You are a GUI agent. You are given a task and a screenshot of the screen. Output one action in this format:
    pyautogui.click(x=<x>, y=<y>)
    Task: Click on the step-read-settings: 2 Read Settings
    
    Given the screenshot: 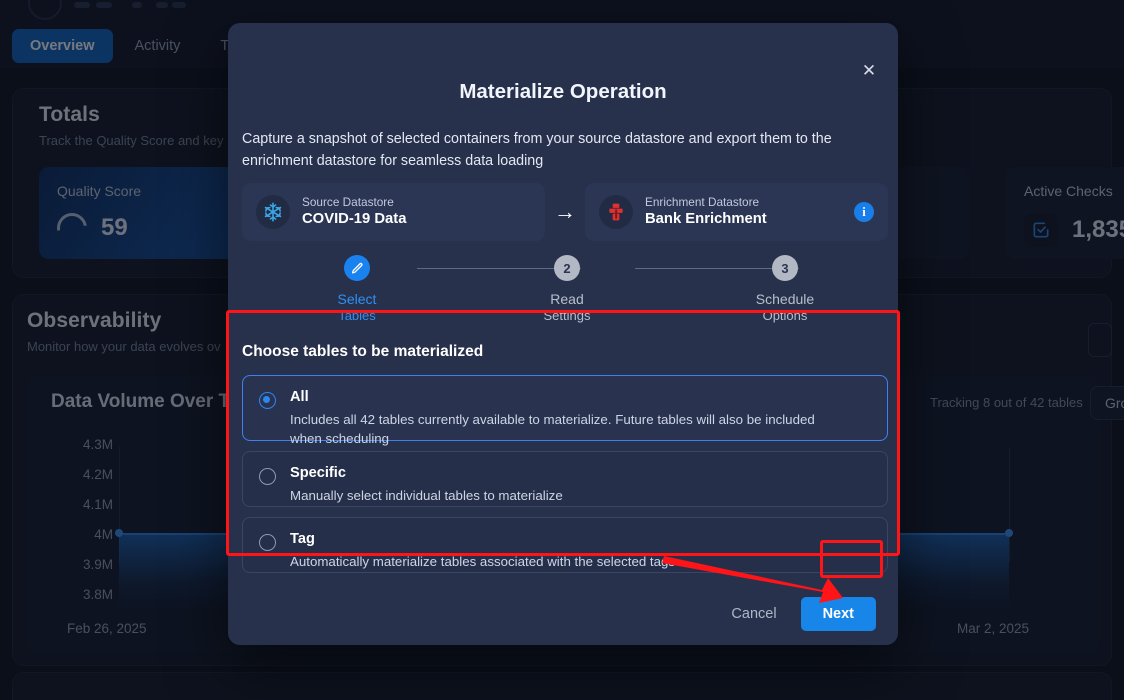 What is the action you would take?
    pyautogui.click(x=567, y=289)
    